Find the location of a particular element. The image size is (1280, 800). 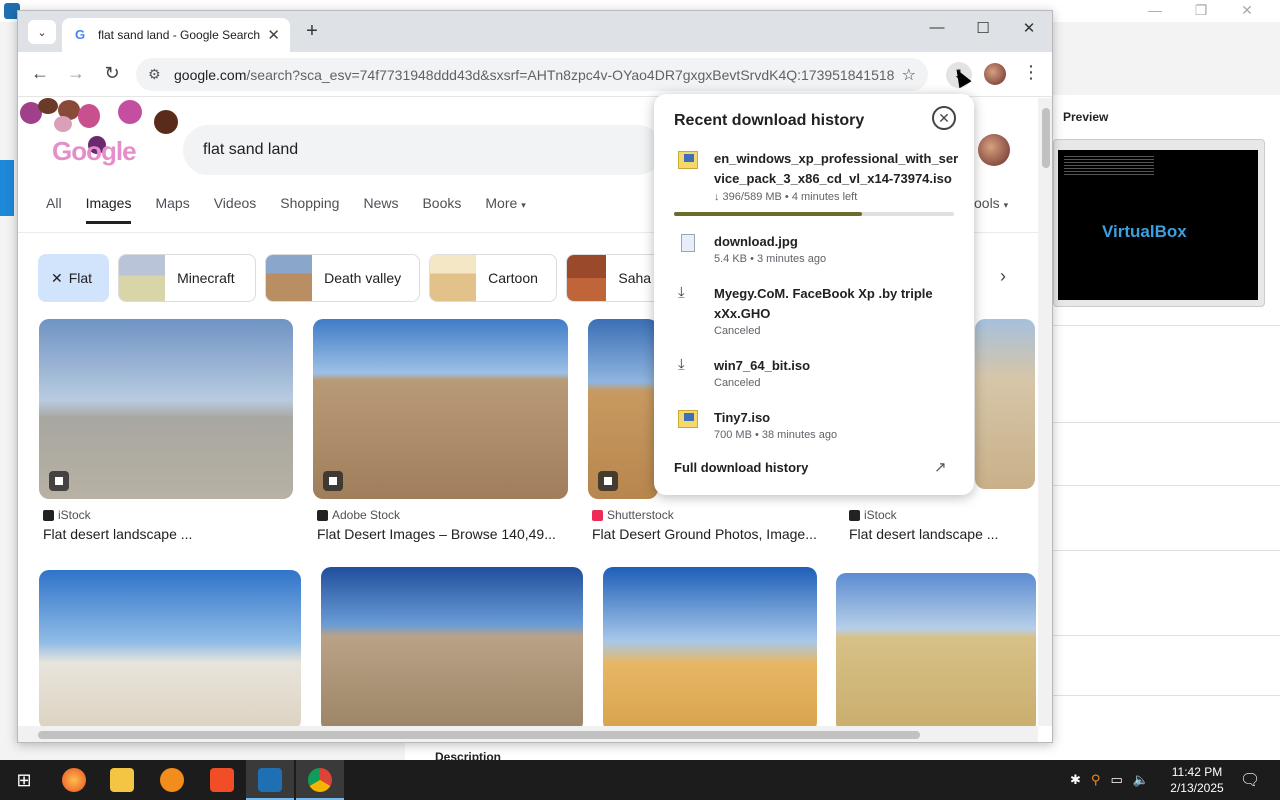

account-avatar is located at coordinates (994, 150).